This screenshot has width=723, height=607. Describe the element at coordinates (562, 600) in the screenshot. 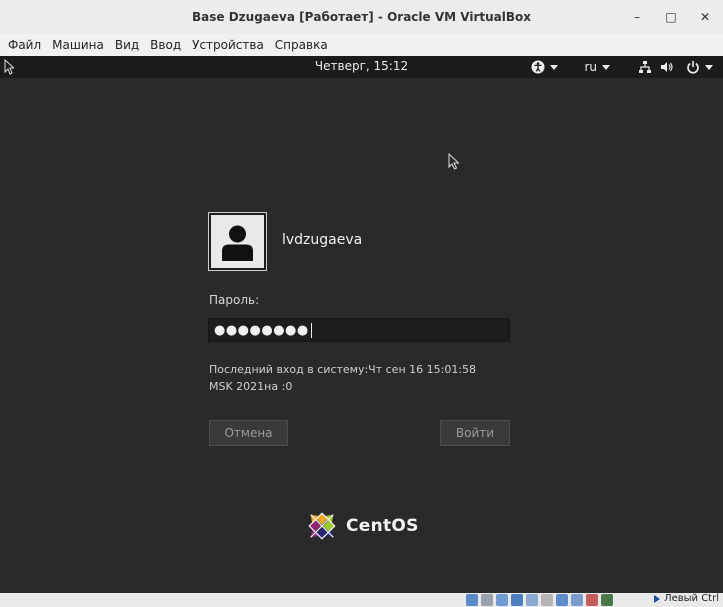

I see `display-icon` at that location.